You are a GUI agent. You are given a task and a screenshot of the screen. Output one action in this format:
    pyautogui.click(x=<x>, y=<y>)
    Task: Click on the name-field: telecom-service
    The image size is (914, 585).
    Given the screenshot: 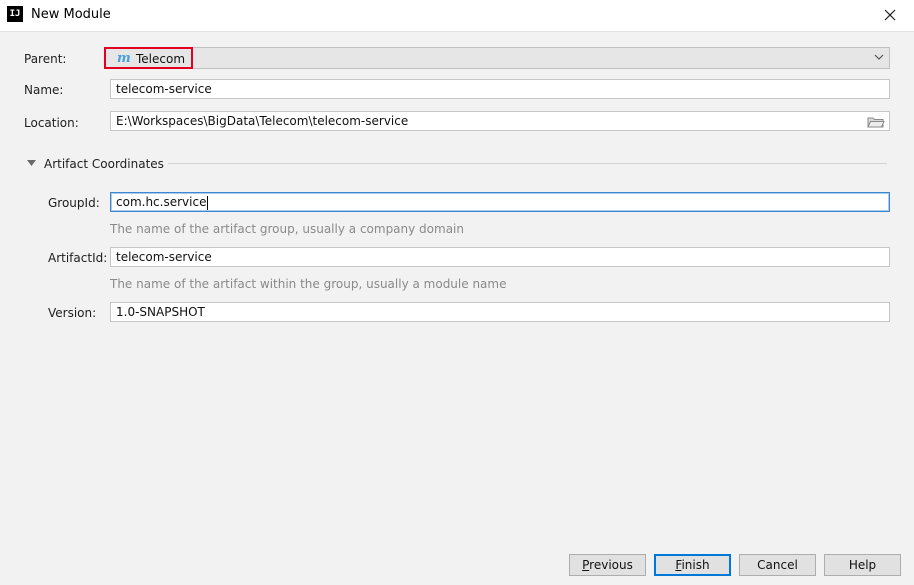 What is the action you would take?
    pyautogui.click(x=500, y=89)
    